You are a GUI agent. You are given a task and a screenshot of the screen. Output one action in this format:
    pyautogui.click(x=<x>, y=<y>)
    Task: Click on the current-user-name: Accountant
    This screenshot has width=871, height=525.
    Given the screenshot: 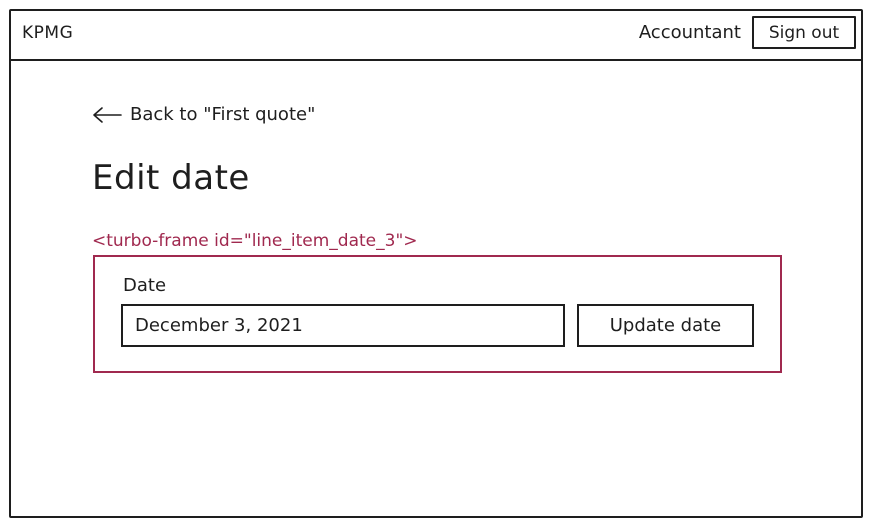 What is the action you would take?
    pyautogui.click(x=689, y=32)
    